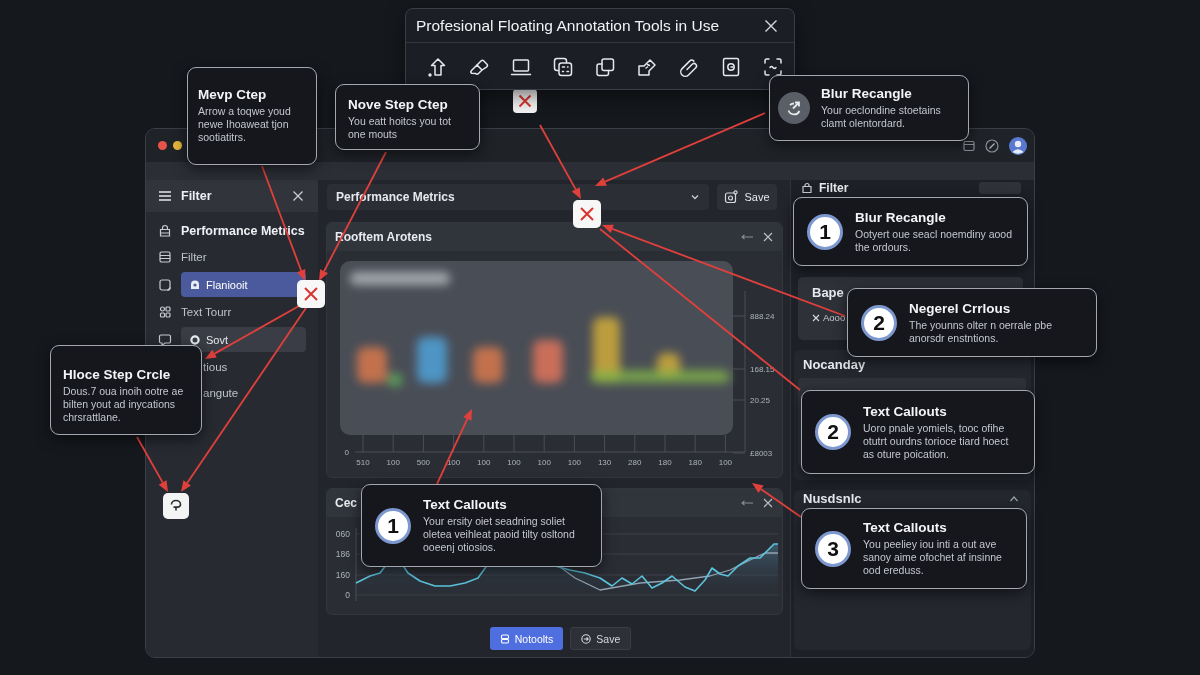 The width and height of the screenshot is (1200, 675). I want to click on minimize-dot-icon, so click(177, 145).